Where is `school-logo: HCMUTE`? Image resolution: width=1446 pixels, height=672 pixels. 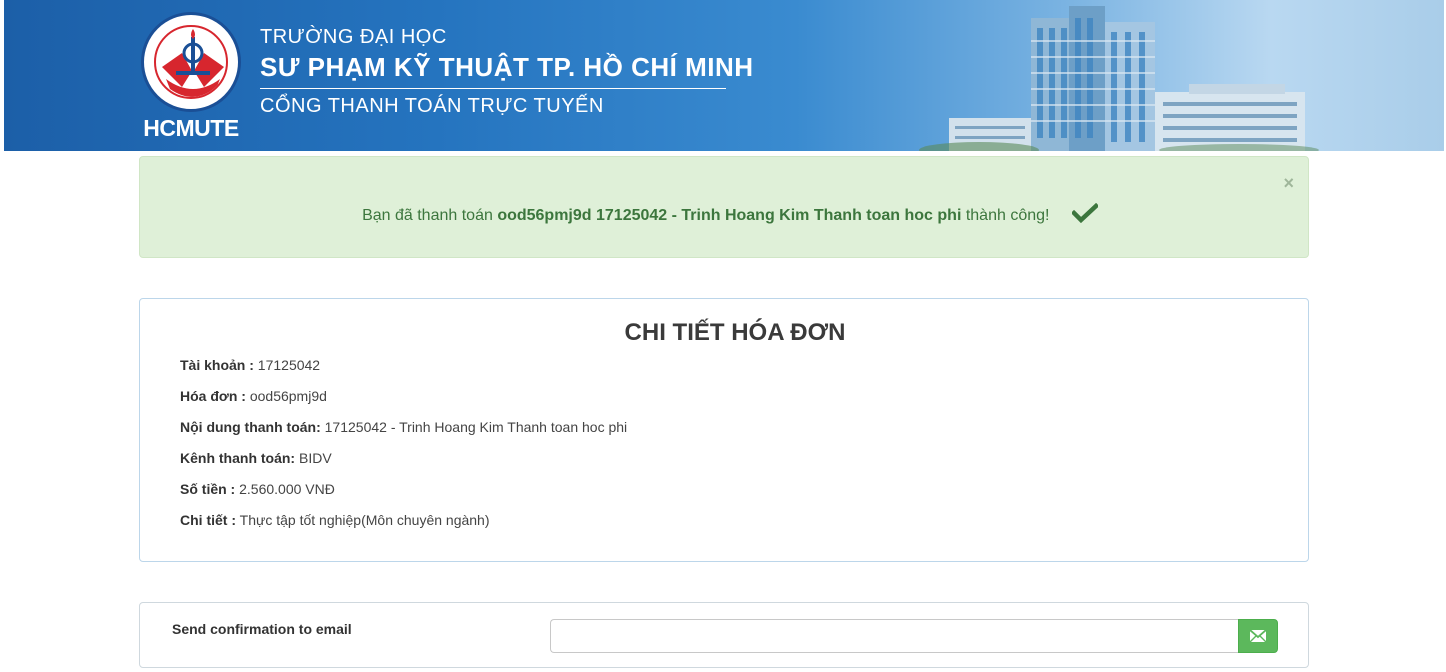
school-logo: HCMUTE is located at coordinates (191, 77).